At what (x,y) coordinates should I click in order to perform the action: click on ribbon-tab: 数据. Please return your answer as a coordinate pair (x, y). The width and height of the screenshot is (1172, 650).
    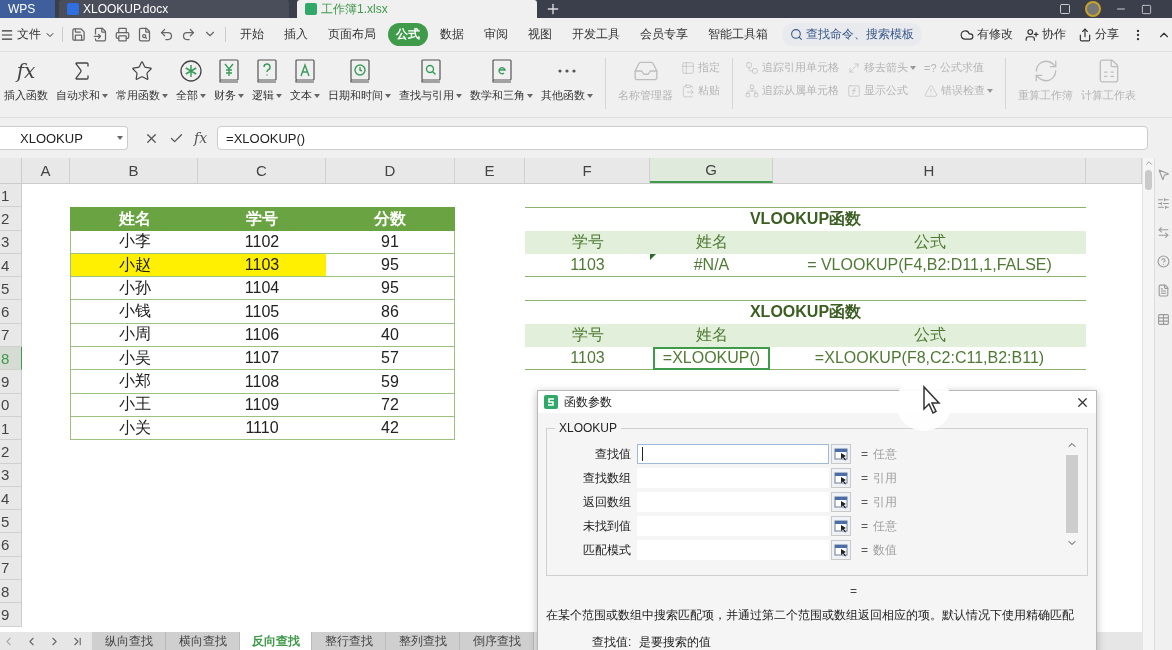
    Looking at the image, I should click on (452, 34).